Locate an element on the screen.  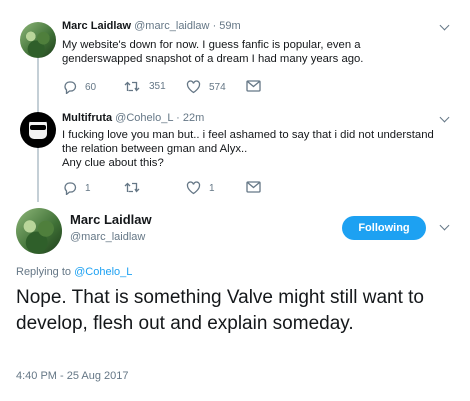
replying-to-mention: @Cohelo_L is located at coordinates (103, 272).